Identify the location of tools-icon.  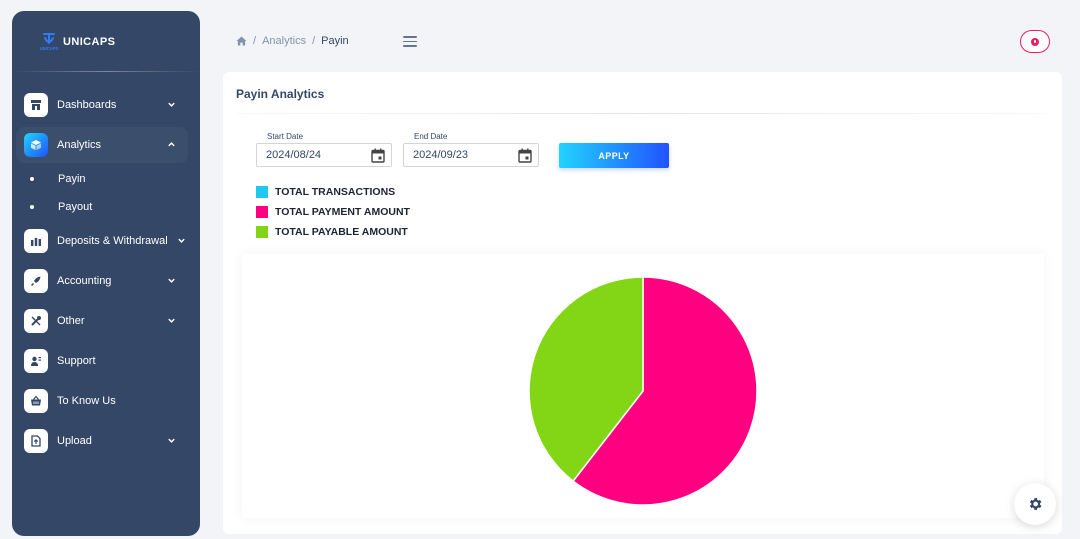
(36, 321).